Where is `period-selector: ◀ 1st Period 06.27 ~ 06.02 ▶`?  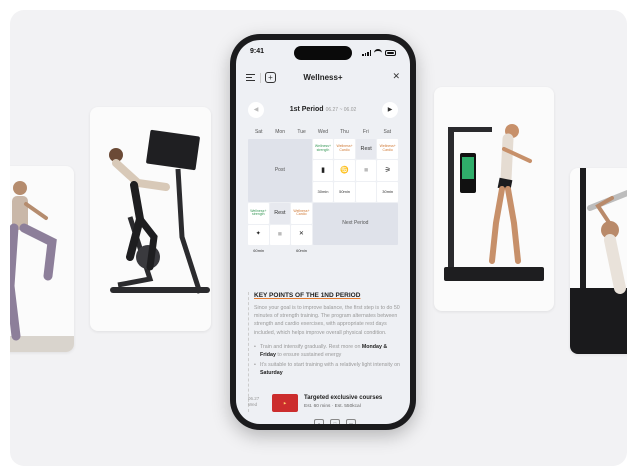
period-selector: ◀ 1st Period 06.27 ~ 06.02 ▶ is located at coordinates (323, 110).